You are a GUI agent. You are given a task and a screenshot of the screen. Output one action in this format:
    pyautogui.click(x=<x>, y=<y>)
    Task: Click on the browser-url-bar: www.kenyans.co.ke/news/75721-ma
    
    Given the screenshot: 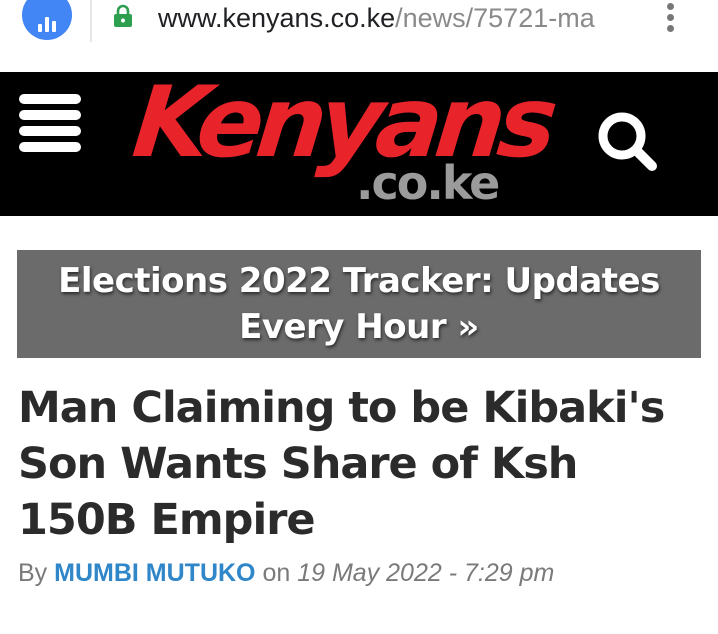 What is the action you would take?
    pyautogui.click(x=359, y=22)
    